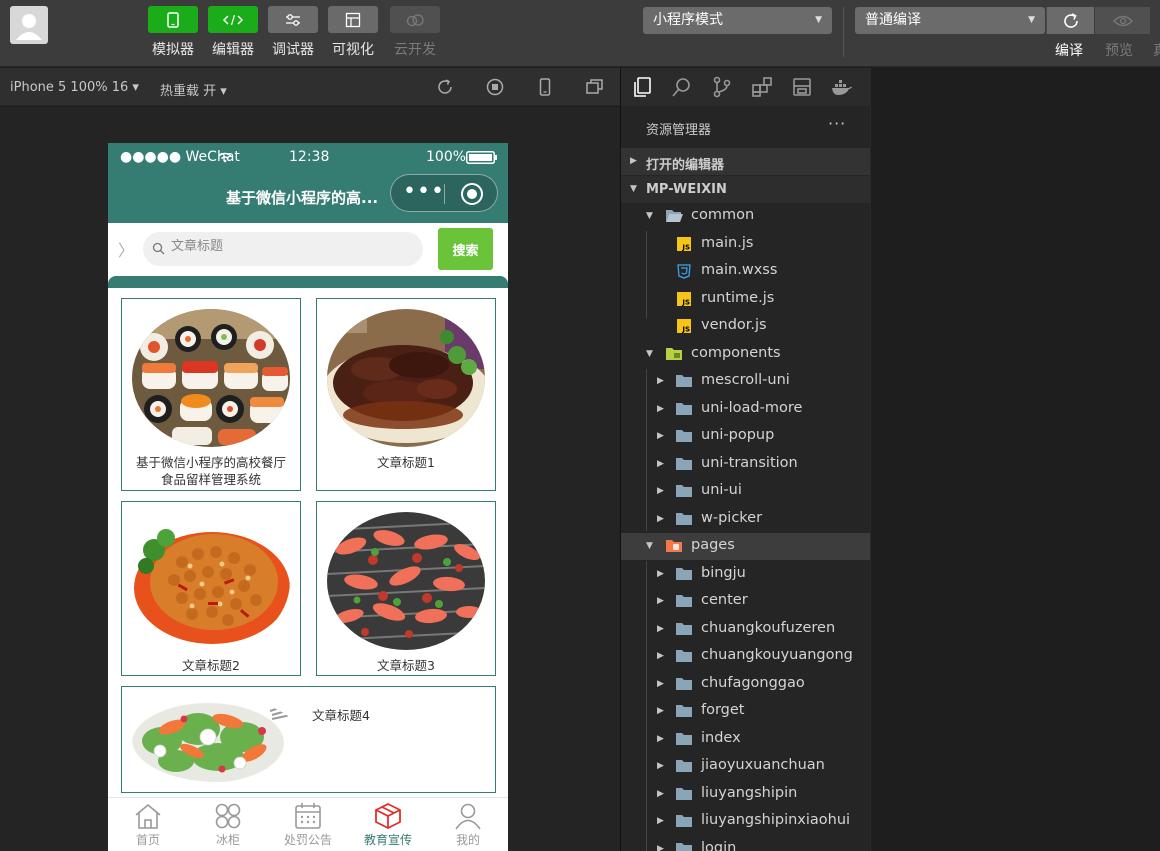  Describe the element at coordinates (685, 165) in the screenshot. I see `section-label: 打开的编辑器` at that location.